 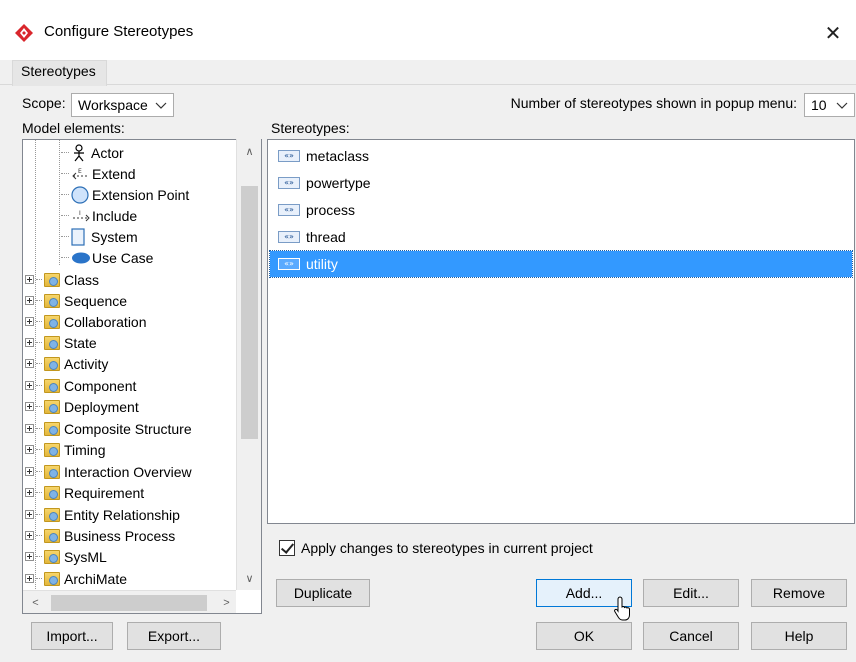 I want to click on scroll-left-icon: <, so click(x=35, y=602).